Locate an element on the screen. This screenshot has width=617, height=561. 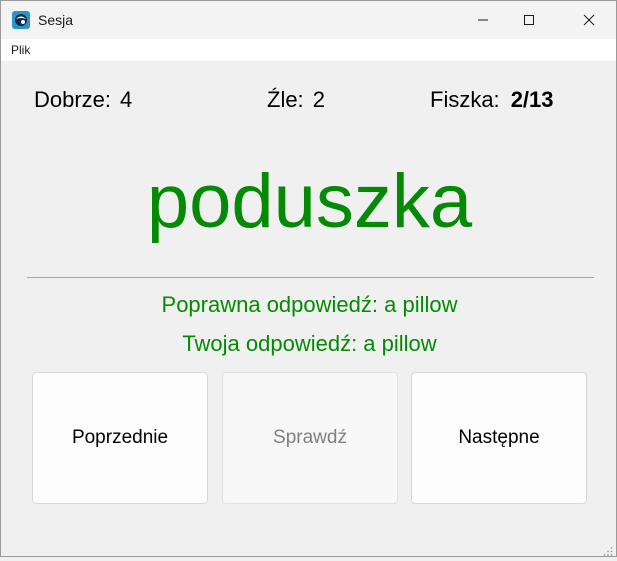
resize-grip-icon is located at coordinates (608, 549).